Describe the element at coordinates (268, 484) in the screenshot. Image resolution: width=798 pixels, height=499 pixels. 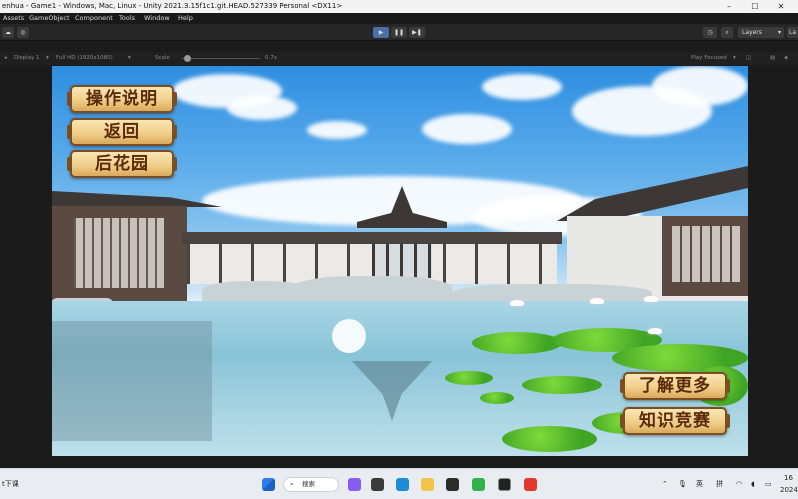
I see `start-icon` at that location.